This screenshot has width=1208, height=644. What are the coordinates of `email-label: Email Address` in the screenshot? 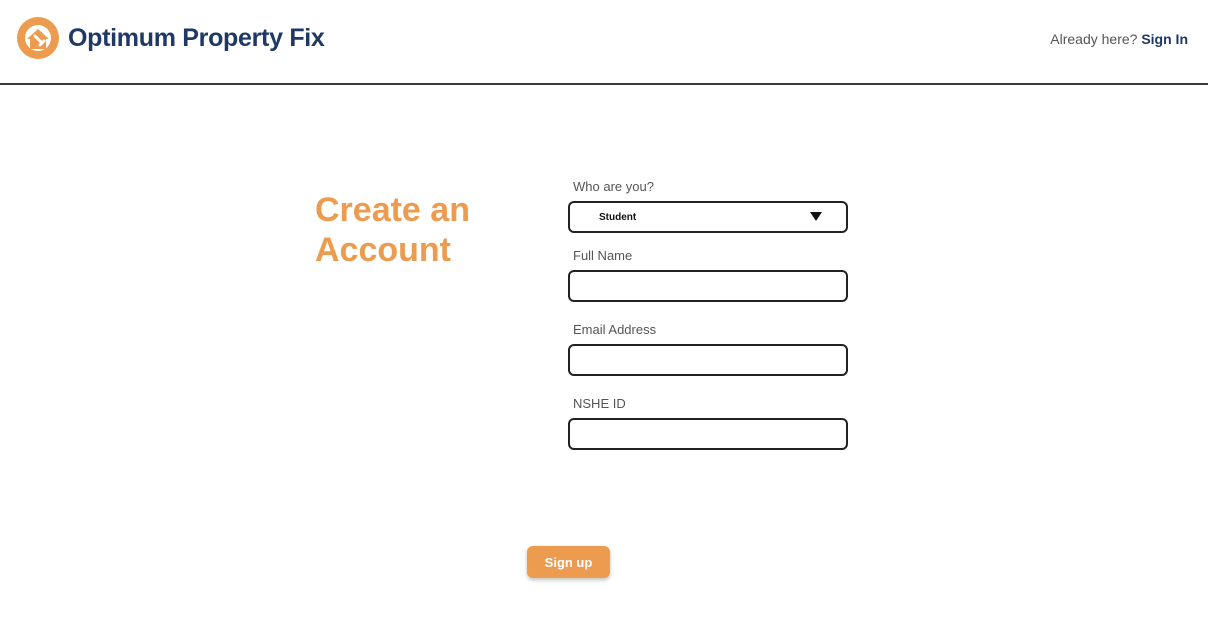 It's located at (615, 329).